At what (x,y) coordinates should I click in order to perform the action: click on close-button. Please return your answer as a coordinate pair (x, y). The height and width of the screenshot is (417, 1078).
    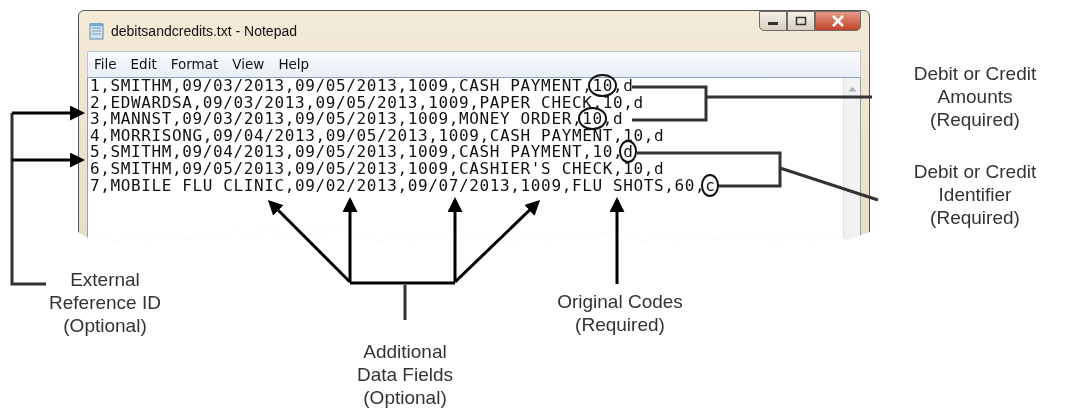
    Looking at the image, I should click on (838, 21).